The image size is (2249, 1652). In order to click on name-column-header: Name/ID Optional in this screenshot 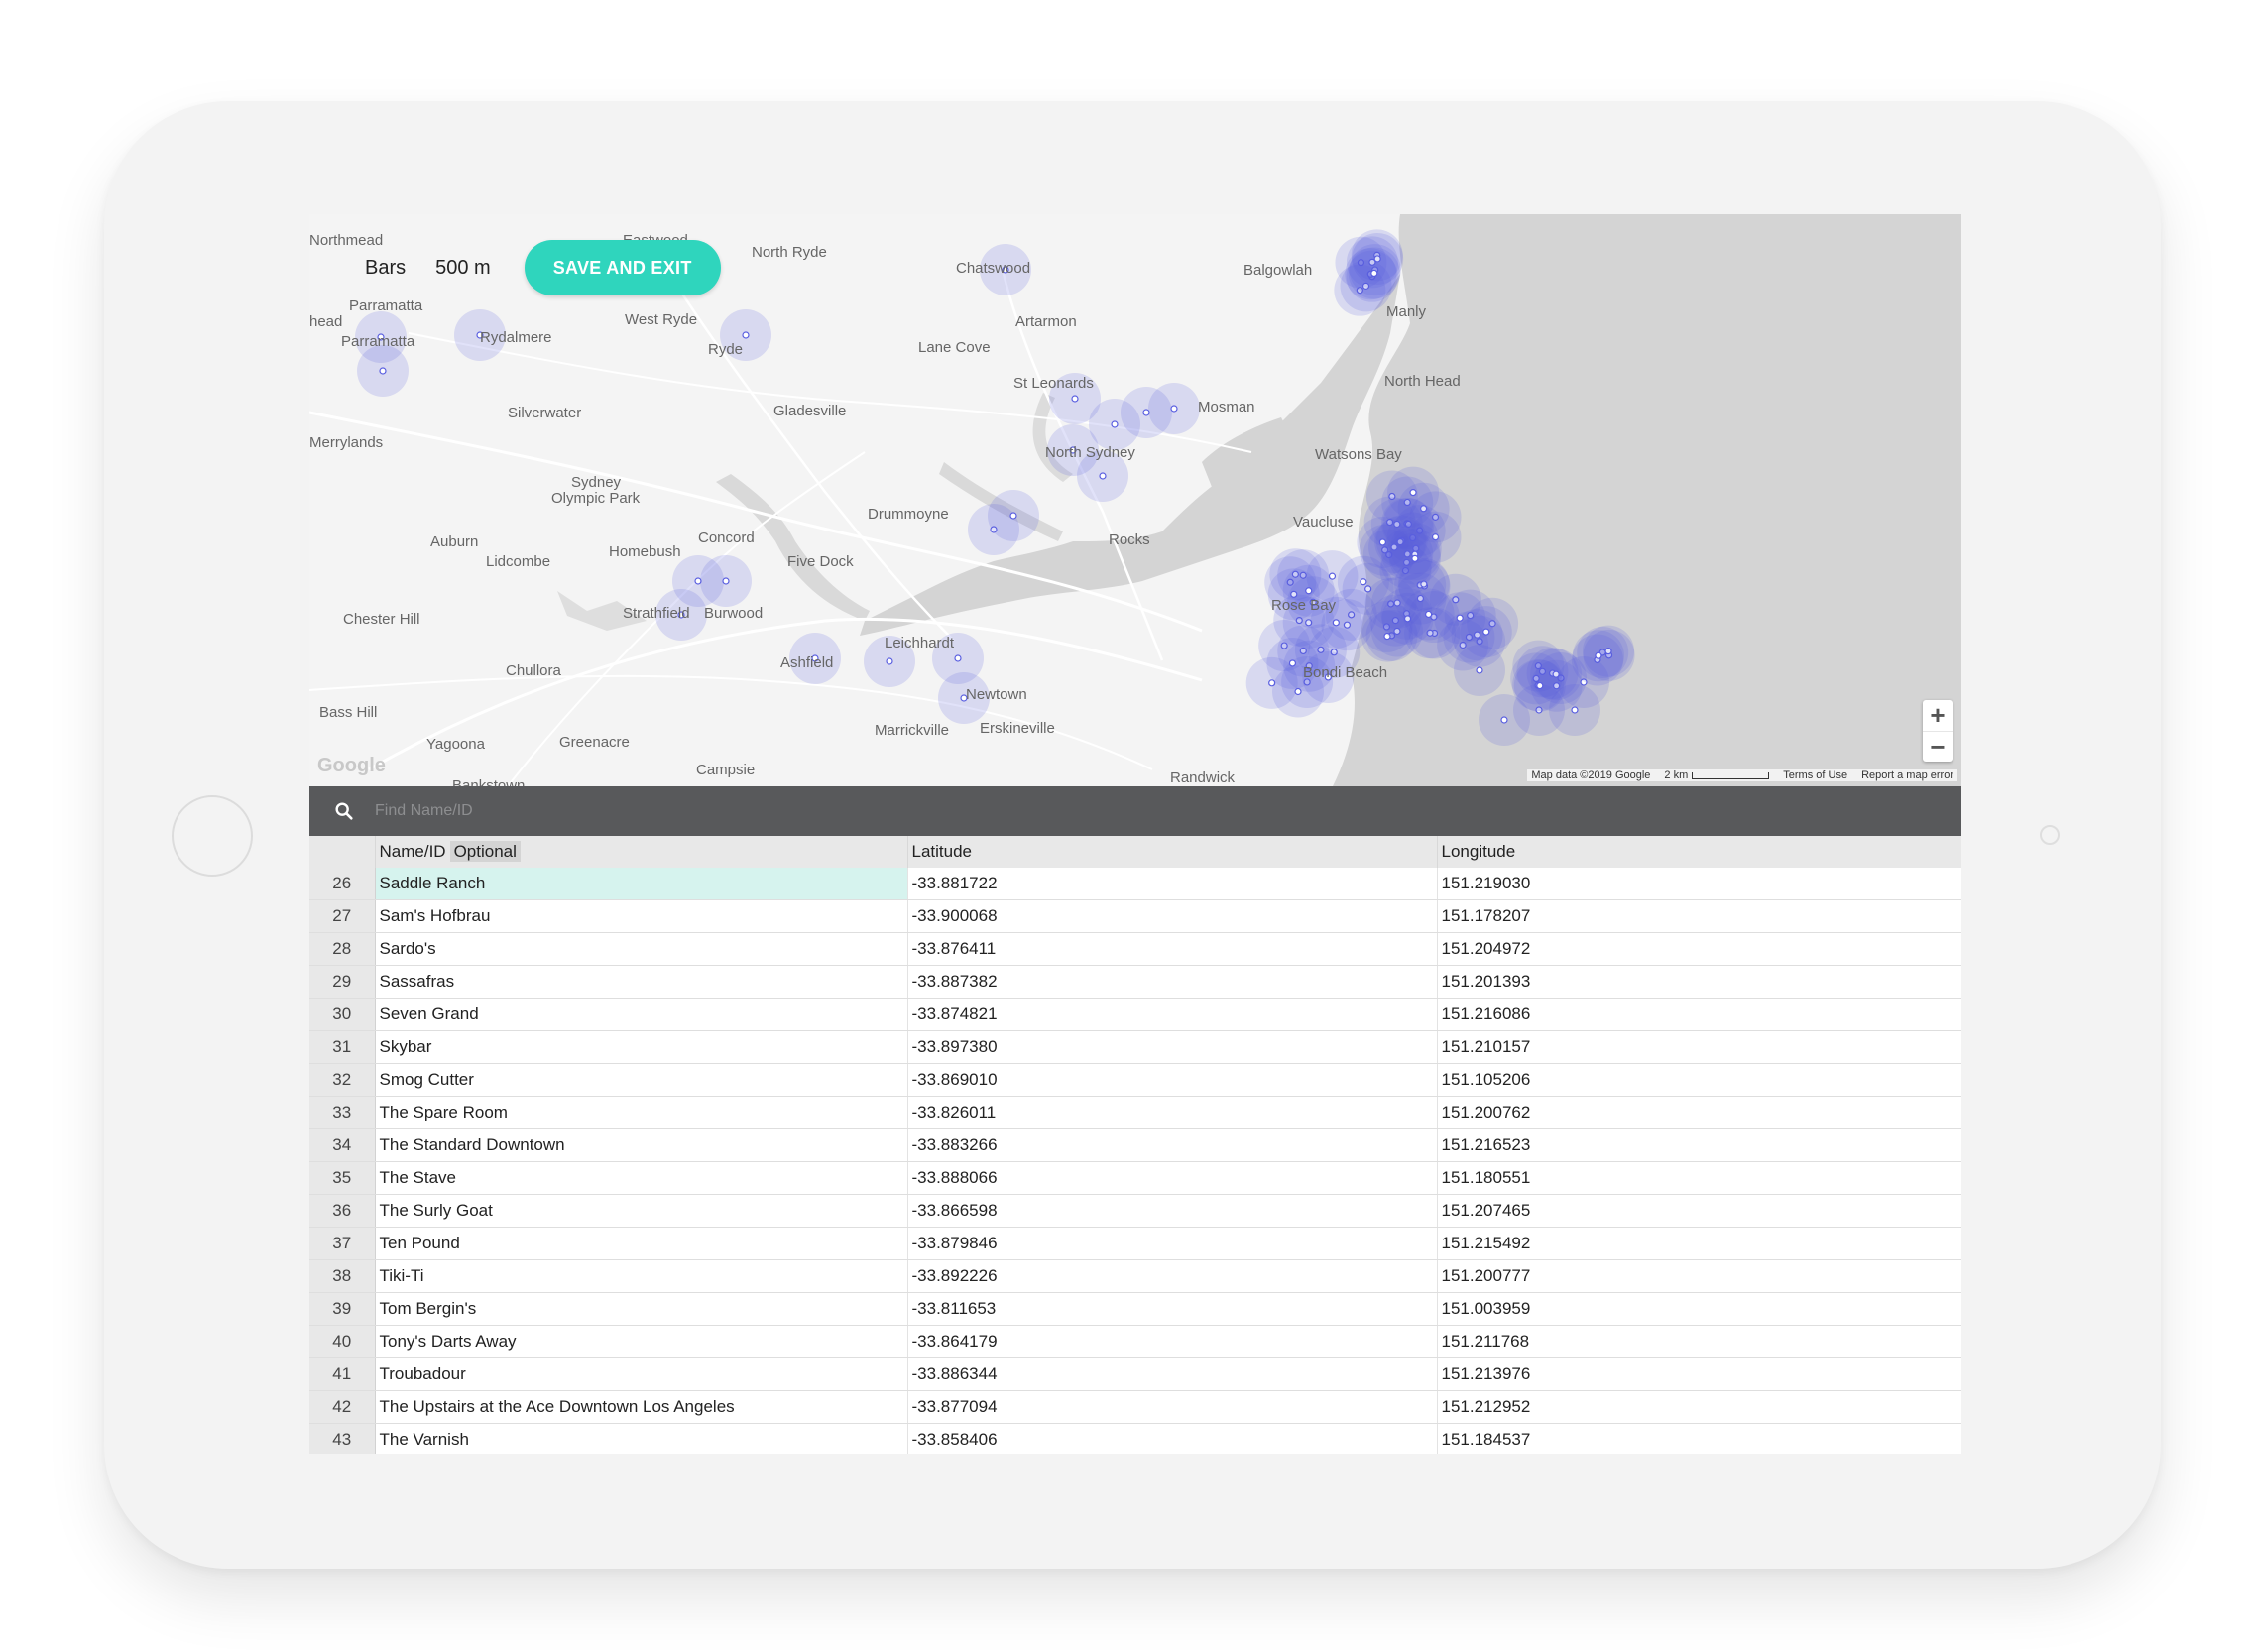, I will do `click(642, 852)`.